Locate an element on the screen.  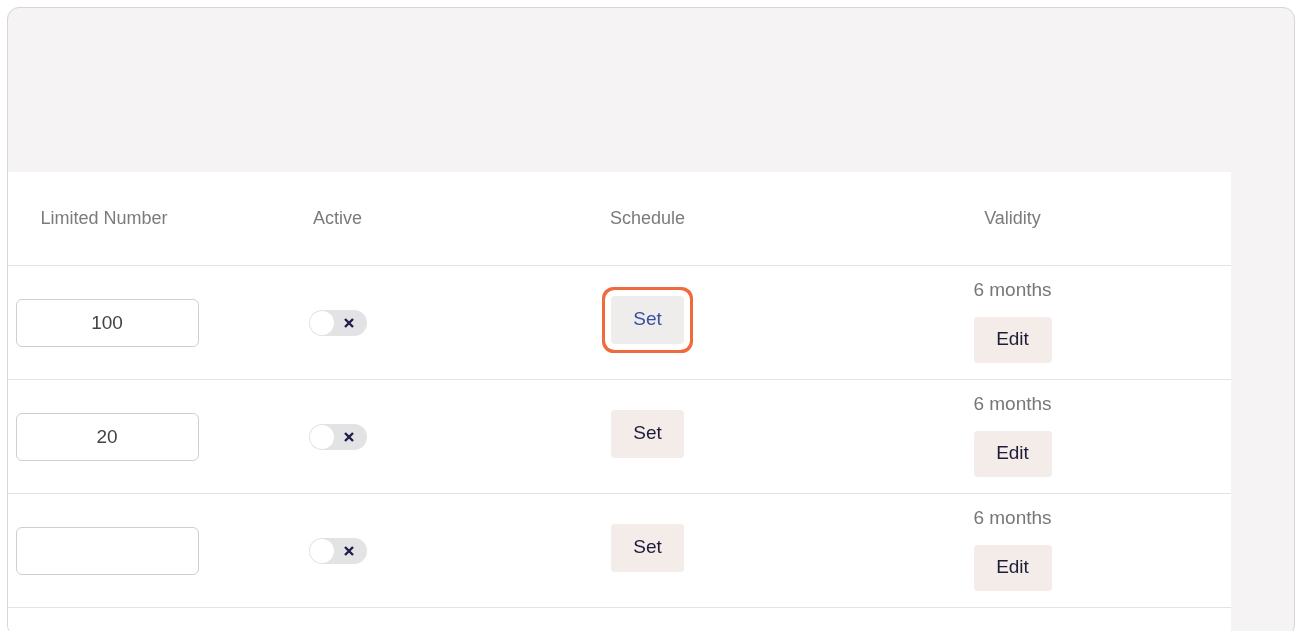
column-header: Schedule is located at coordinates (647, 218).